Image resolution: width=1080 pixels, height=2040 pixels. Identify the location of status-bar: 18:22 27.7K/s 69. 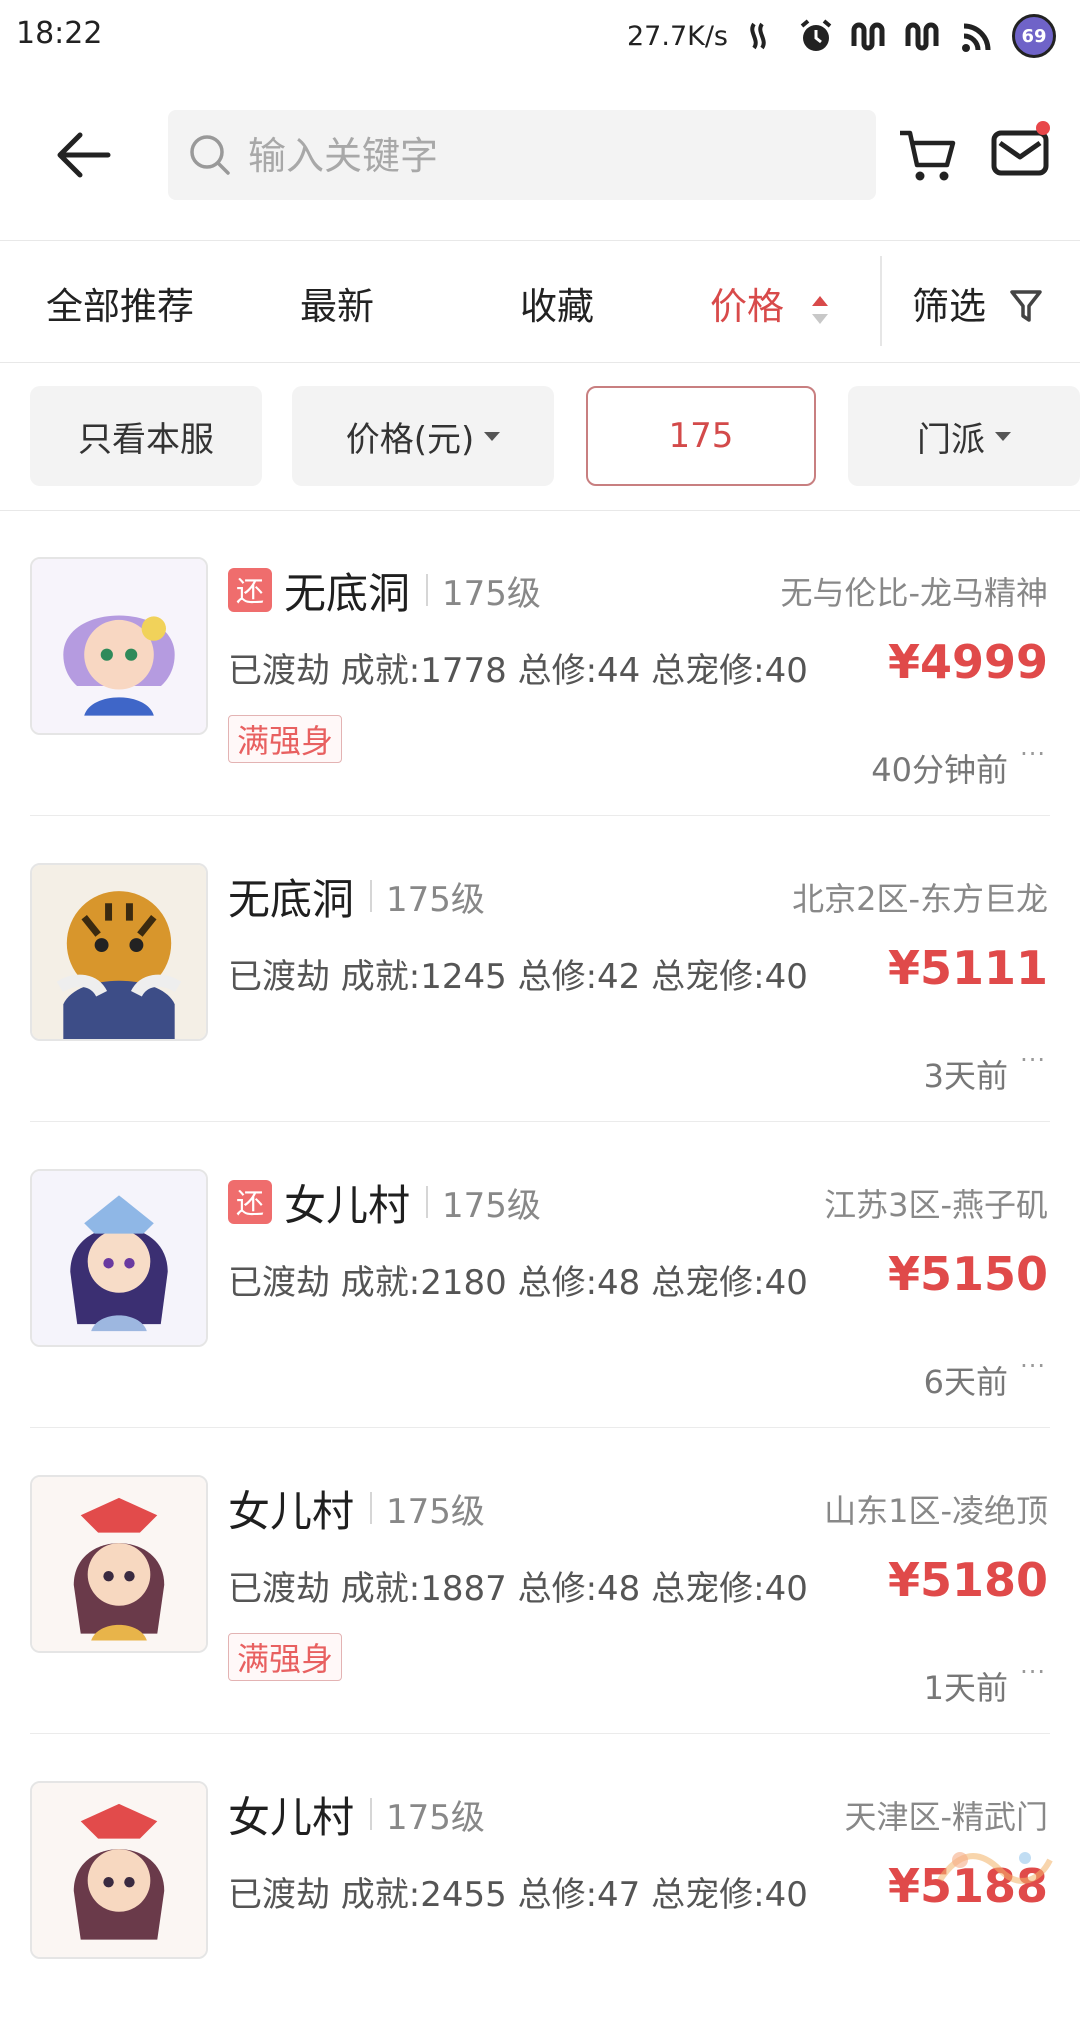
(540, 36).